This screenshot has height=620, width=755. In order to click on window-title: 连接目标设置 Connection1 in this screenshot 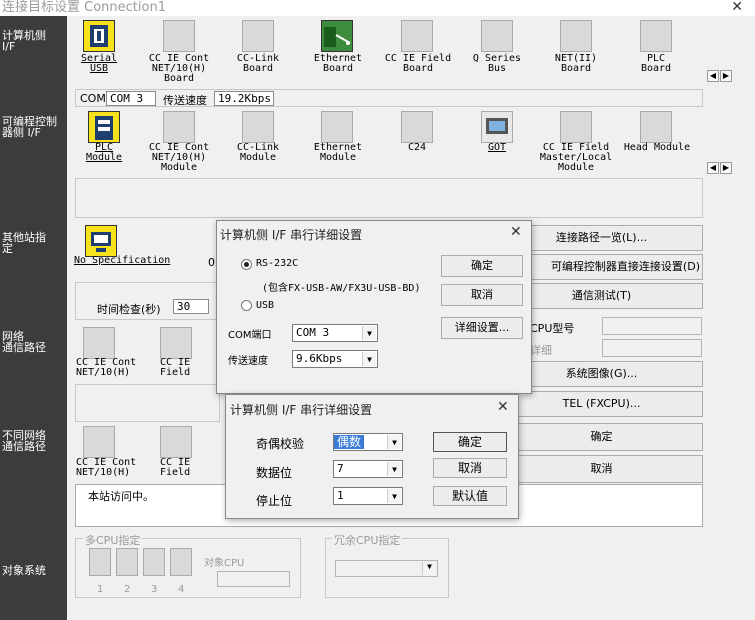, I will do `click(84, 7)`.